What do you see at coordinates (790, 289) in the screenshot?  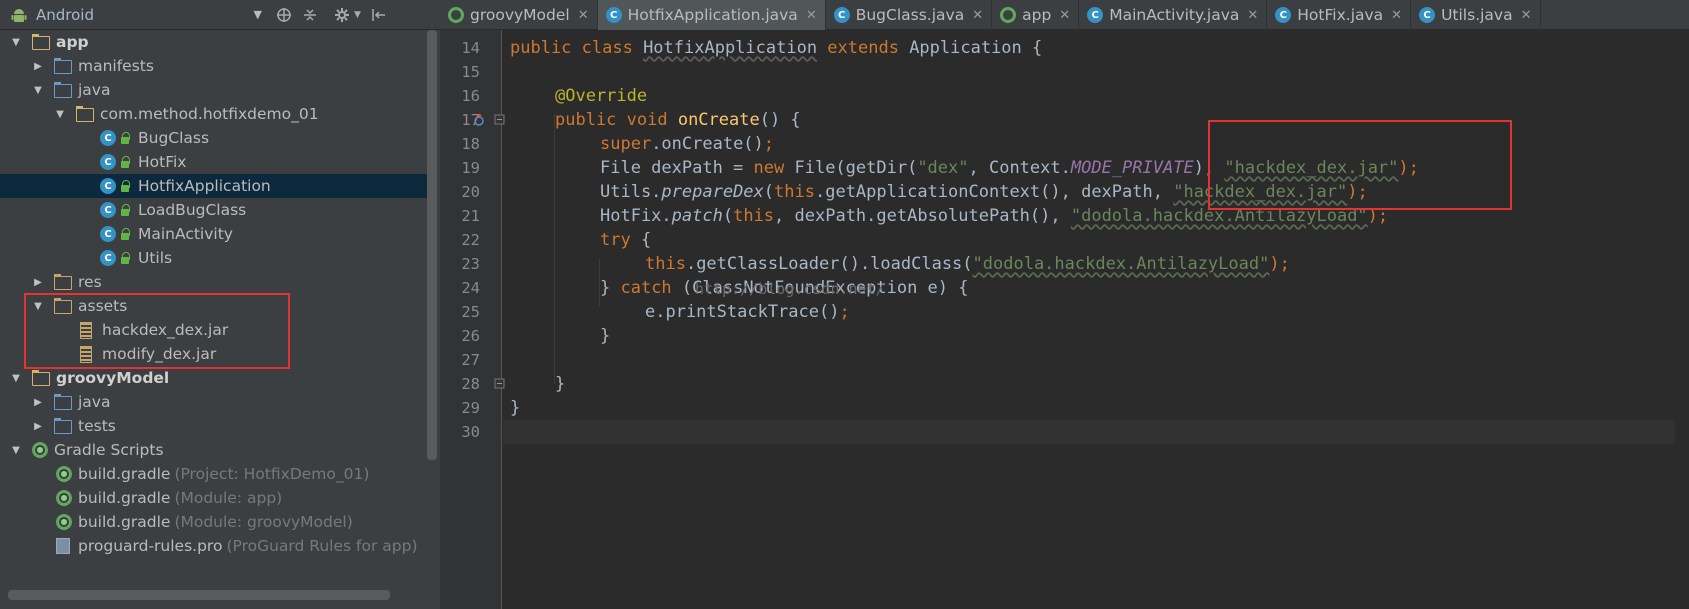 I see `watermark-text: http://blog.csdn.net/` at bounding box center [790, 289].